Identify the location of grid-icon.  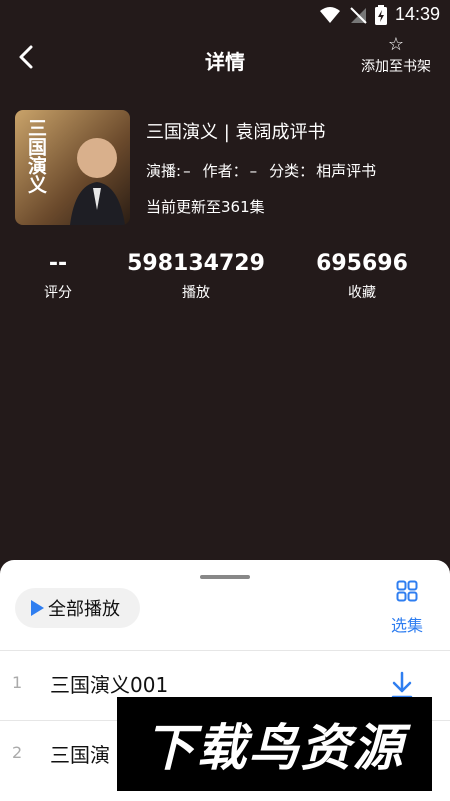
(407, 591).